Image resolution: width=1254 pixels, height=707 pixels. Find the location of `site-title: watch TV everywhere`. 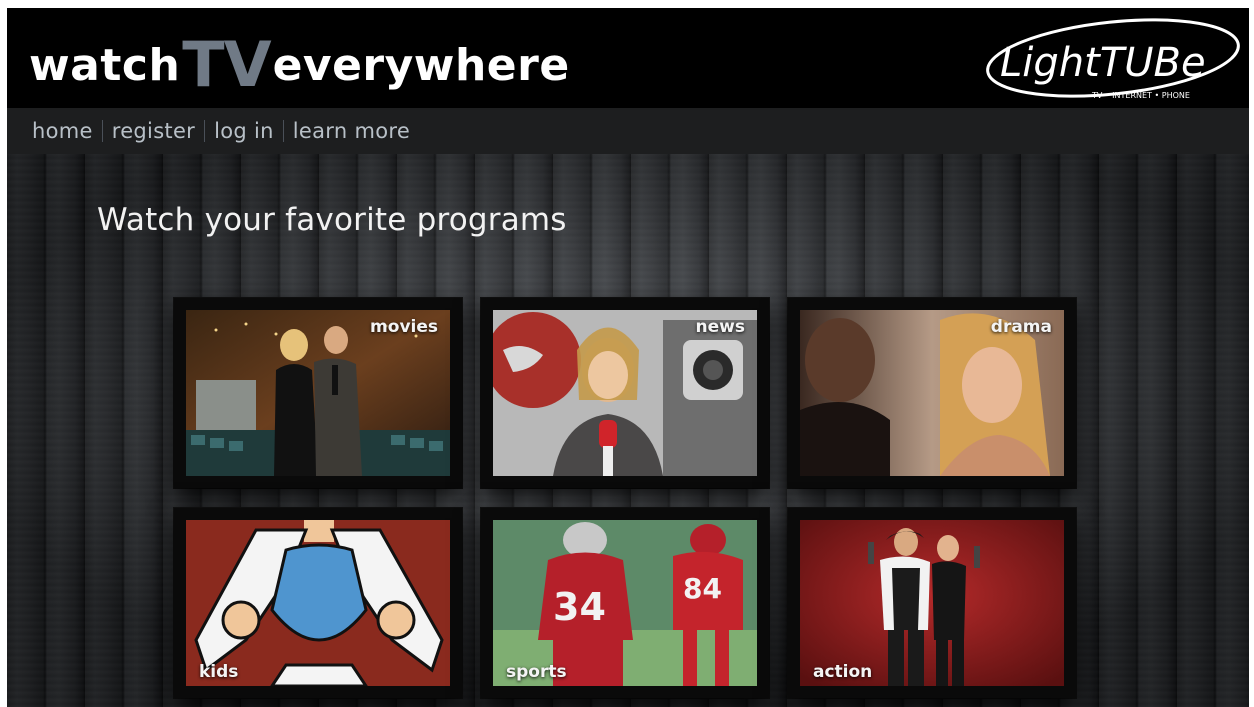

site-title: watch TV everywhere is located at coordinates (299, 61).